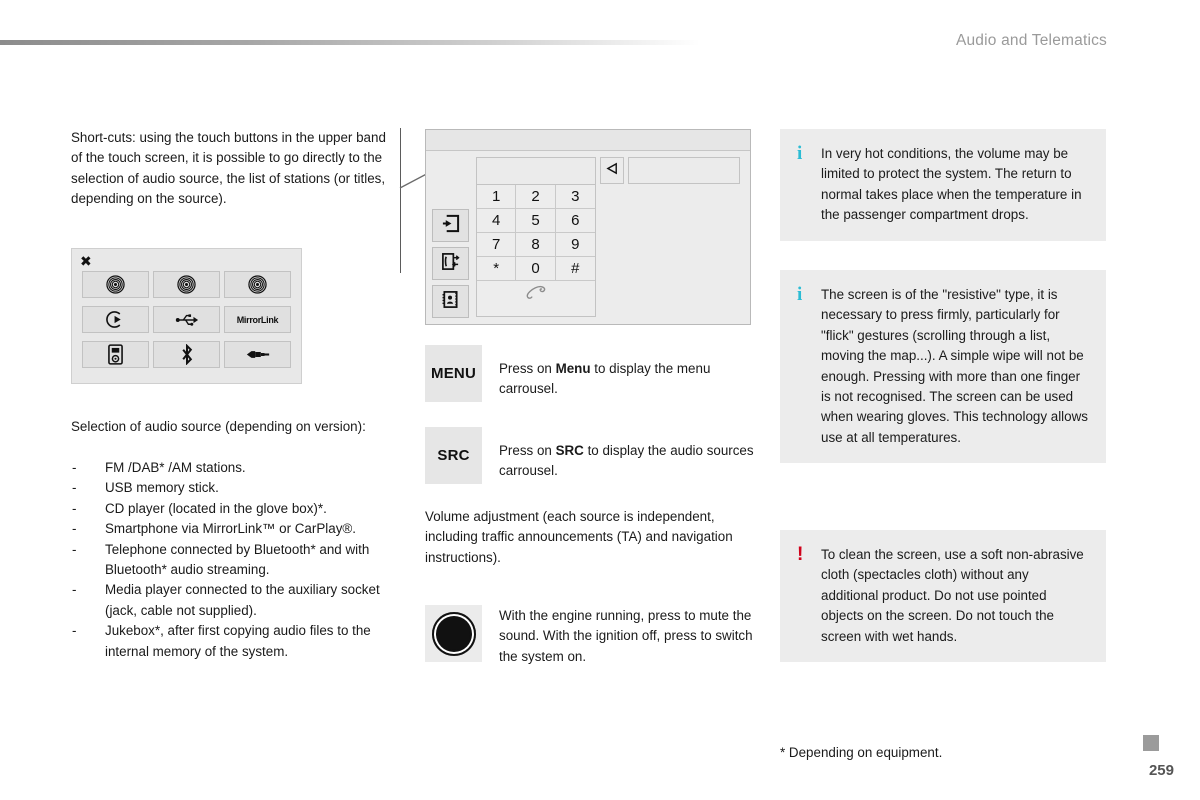 Image resolution: width=1200 pixels, height=800 pixels. I want to click on list-item: - CD player (located in the glove box)*., so click(236, 509).